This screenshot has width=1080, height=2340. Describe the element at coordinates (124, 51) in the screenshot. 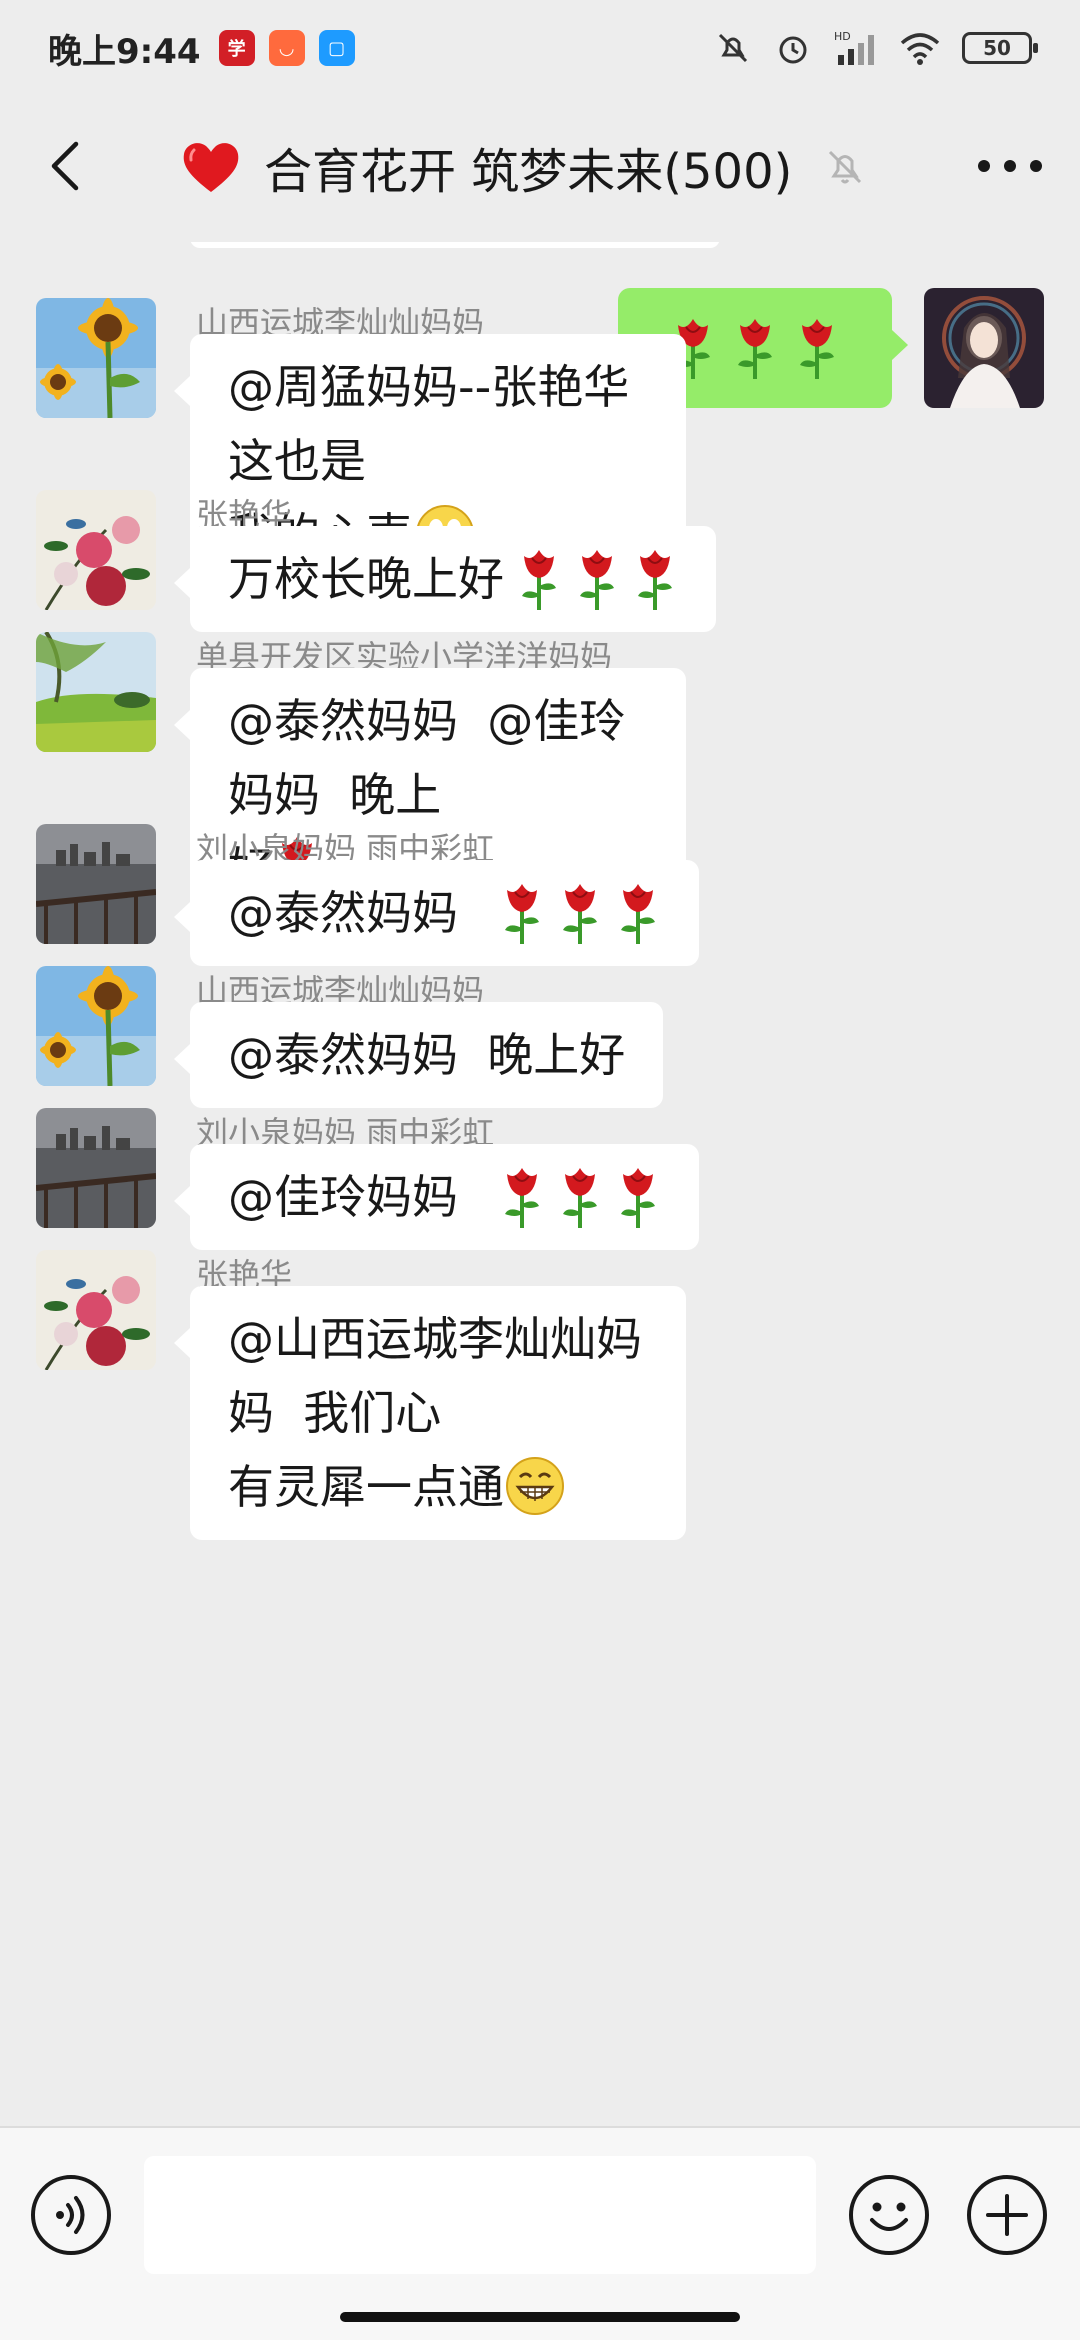

I see `status-time: 晚上9:44` at that location.